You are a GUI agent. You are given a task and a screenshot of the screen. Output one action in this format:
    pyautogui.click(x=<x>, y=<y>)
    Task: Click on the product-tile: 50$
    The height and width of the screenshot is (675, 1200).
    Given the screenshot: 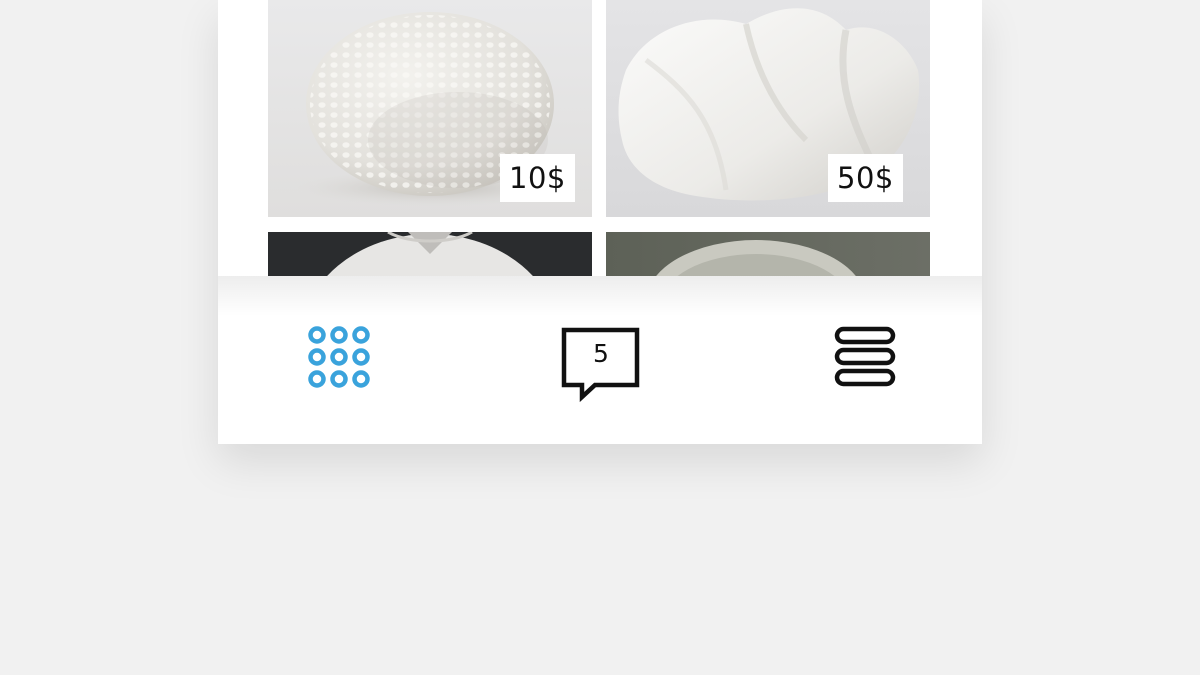 What is the action you would take?
    pyautogui.click(x=768, y=108)
    